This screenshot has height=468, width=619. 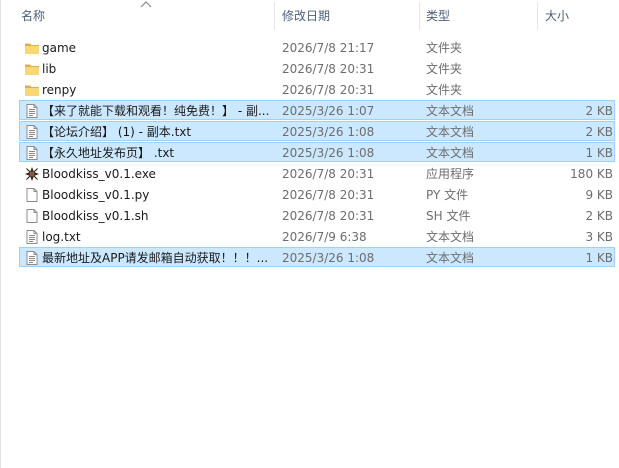 What do you see at coordinates (32, 174) in the screenshot?
I see `app-exe-icon` at bounding box center [32, 174].